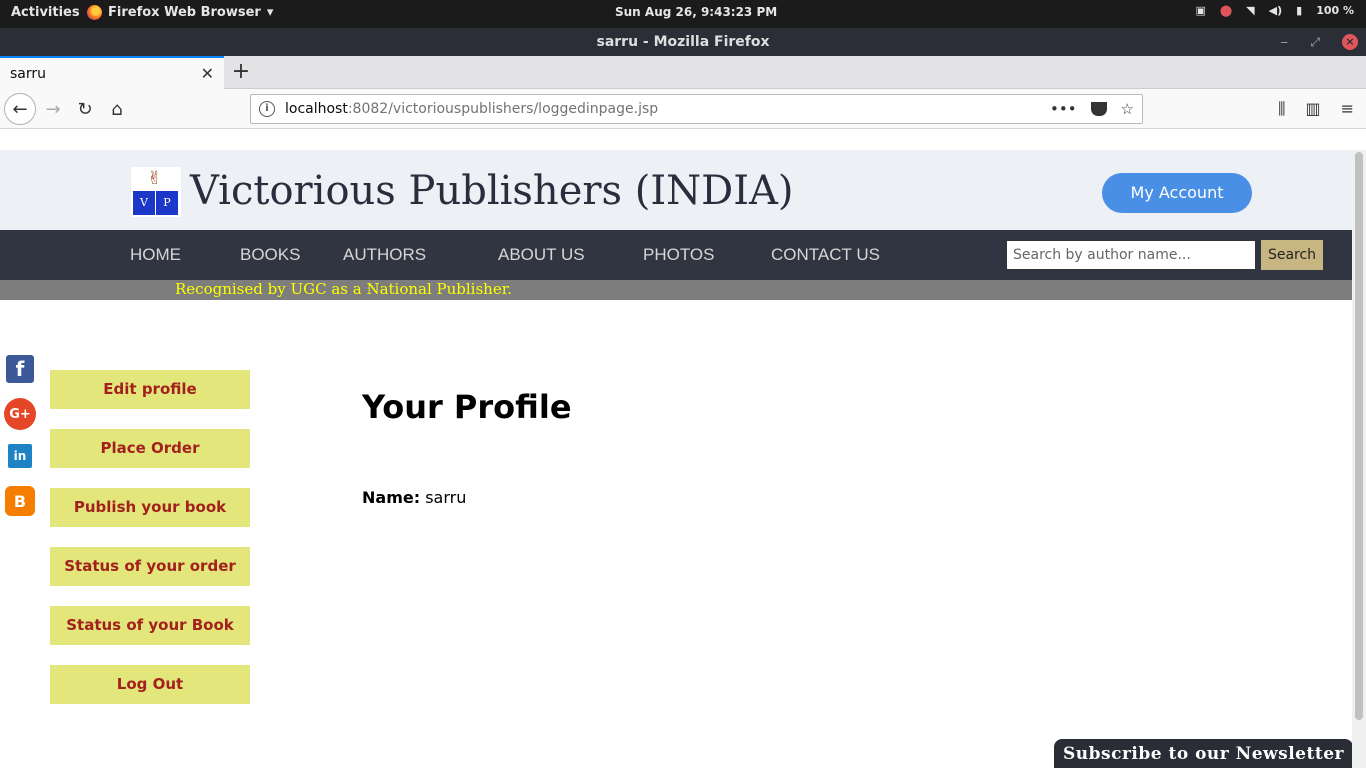 This screenshot has width=1366, height=768. What do you see at coordinates (150, 507) in the screenshot?
I see `publish-book-button: Publish your book` at bounding box center [150, 507].